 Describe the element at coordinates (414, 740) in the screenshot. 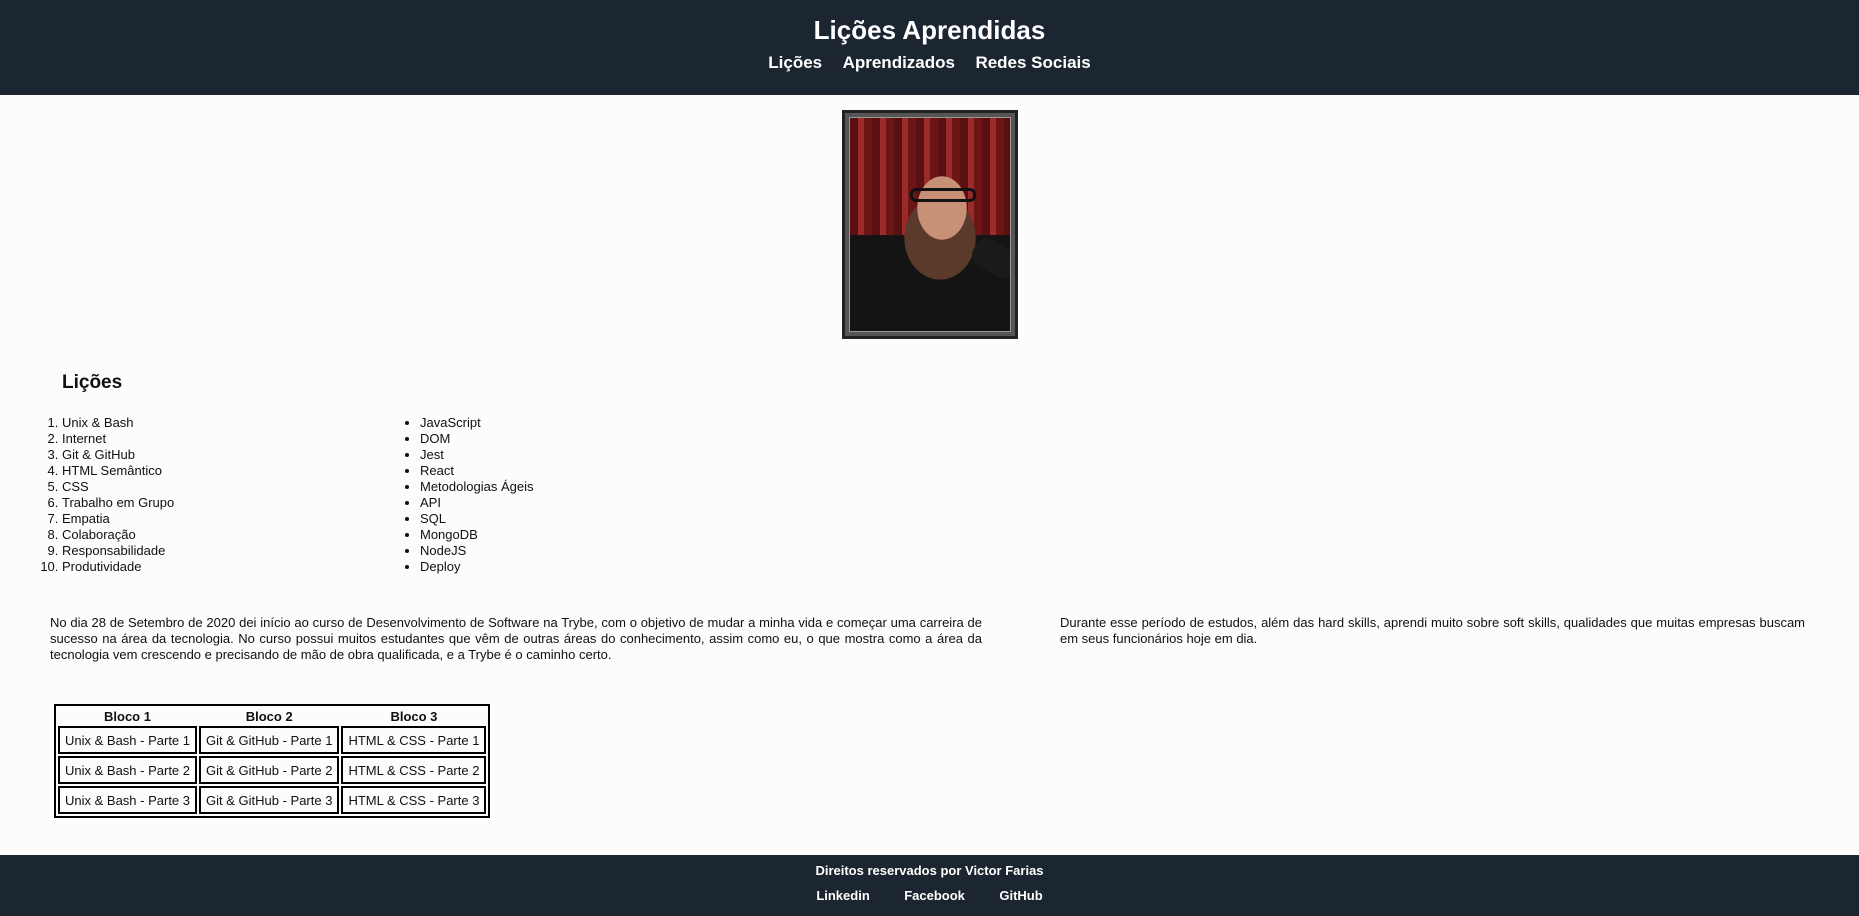

I see `table-cell: HTML & CSS - Parte 1` at that location.